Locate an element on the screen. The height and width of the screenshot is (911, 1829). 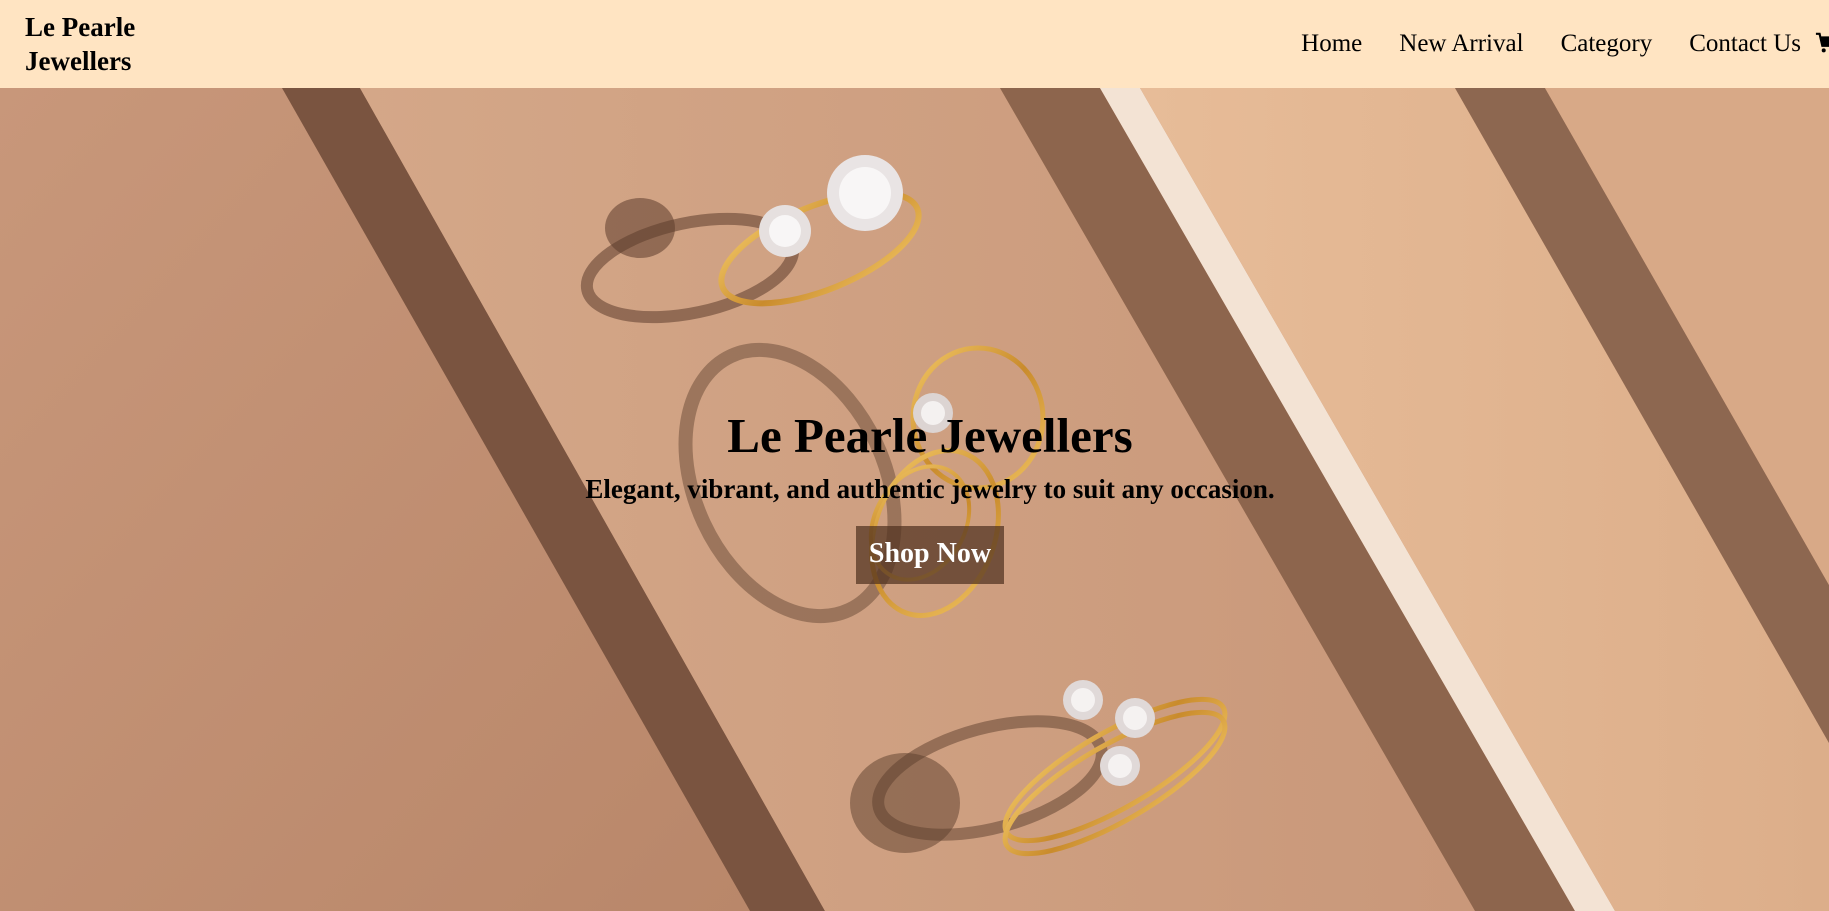
nav-new-arrival: New Arrival is located at coordinates (1461, 44).